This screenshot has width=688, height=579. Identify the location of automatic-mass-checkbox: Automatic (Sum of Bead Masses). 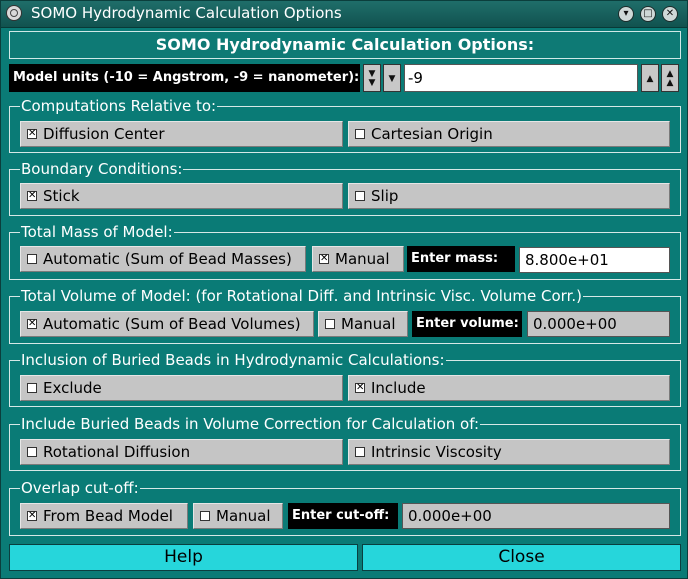
(163, 259).